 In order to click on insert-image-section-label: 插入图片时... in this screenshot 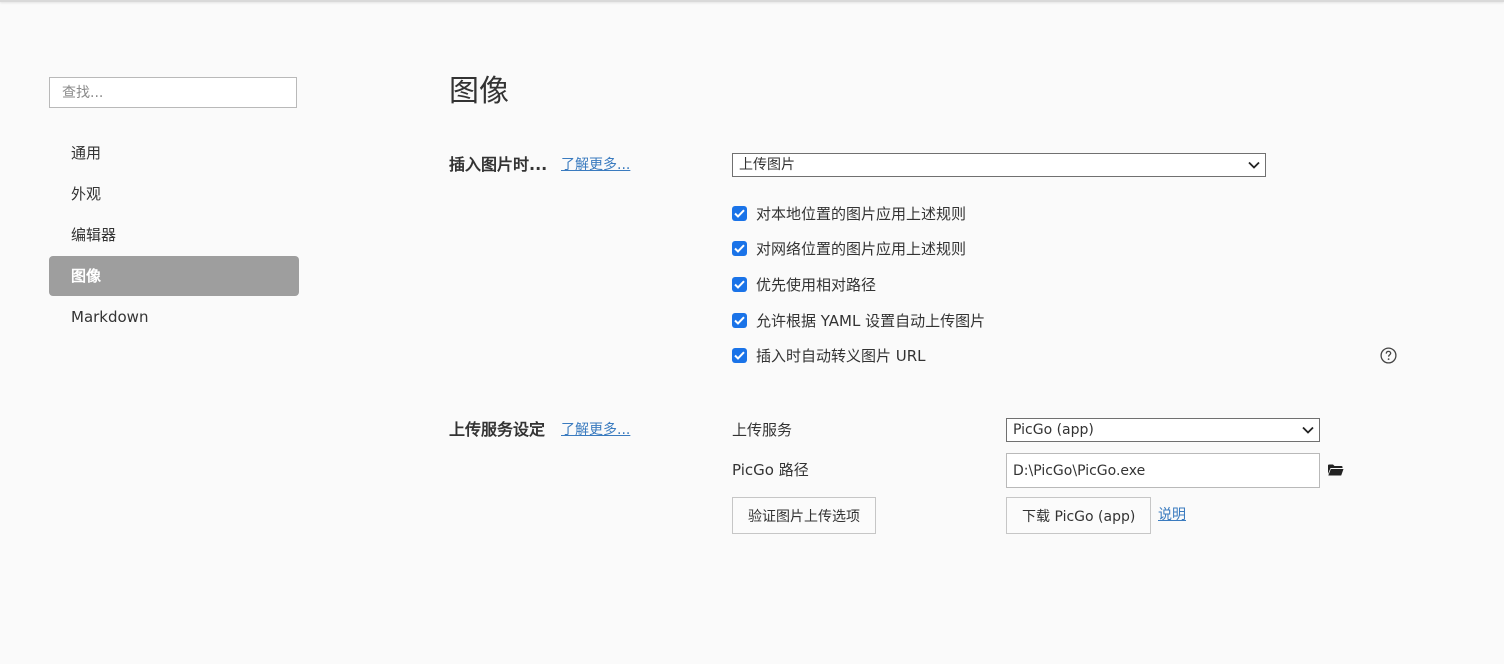, I will do `click(498, 164)`.